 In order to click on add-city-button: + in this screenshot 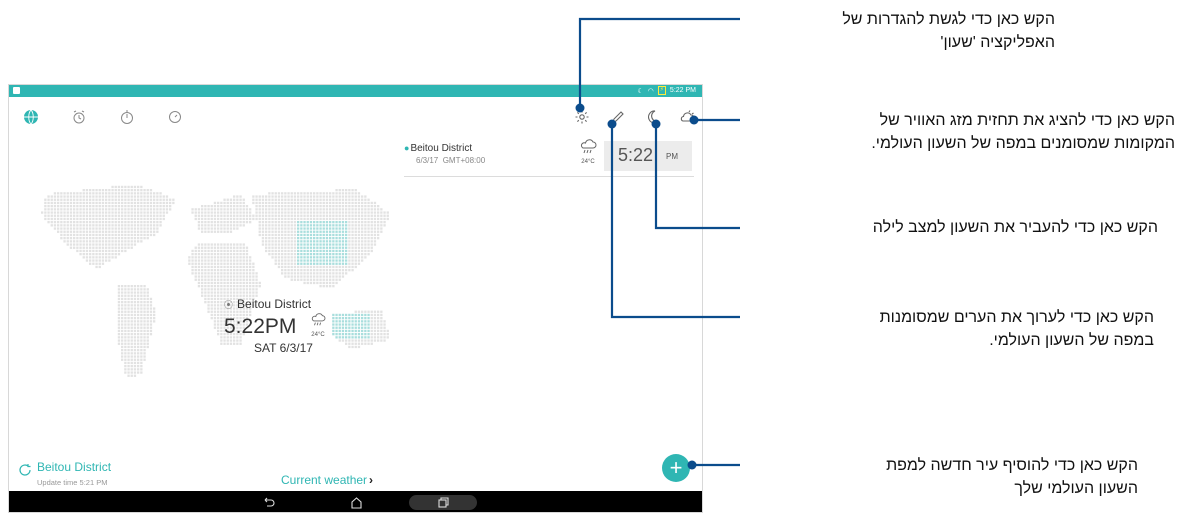, I will do `click(676, 468)`.